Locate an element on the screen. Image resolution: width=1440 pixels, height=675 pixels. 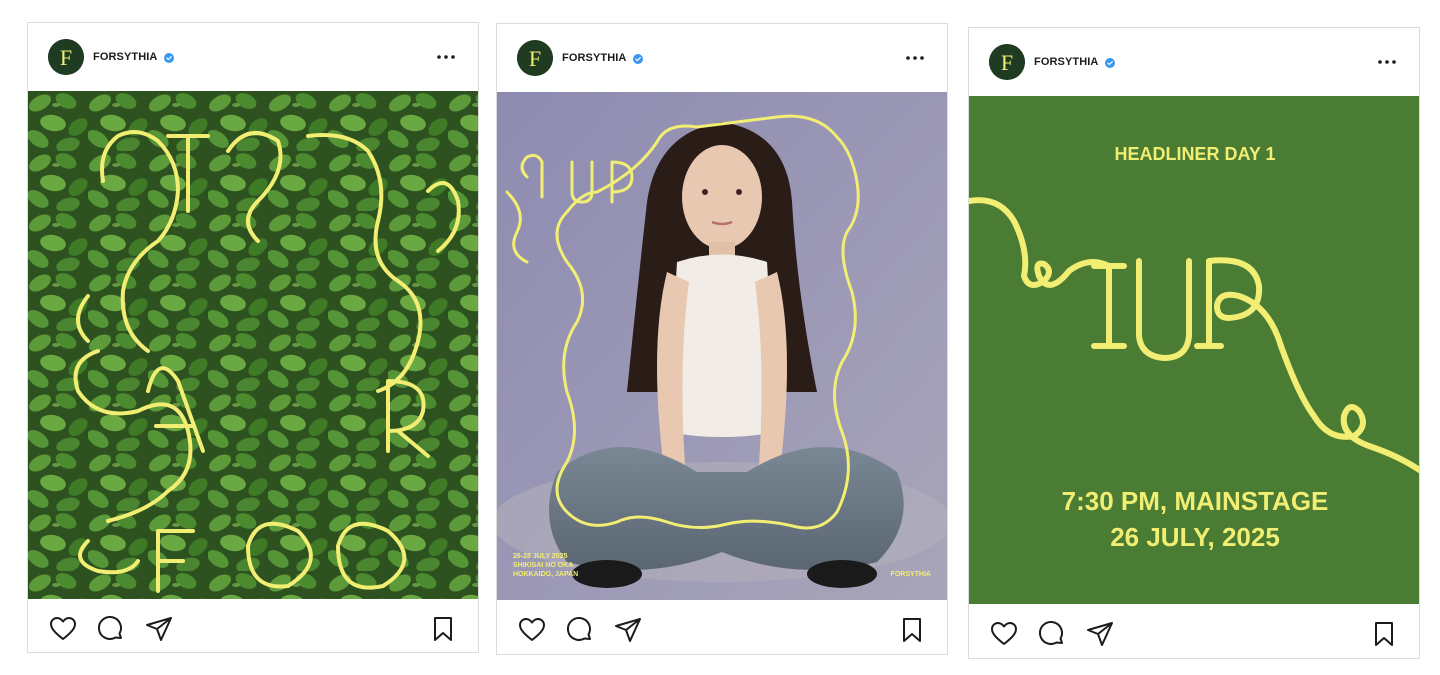
headliner-title: HEADLINER DAY 1 is located at coordinates (1194, 154).